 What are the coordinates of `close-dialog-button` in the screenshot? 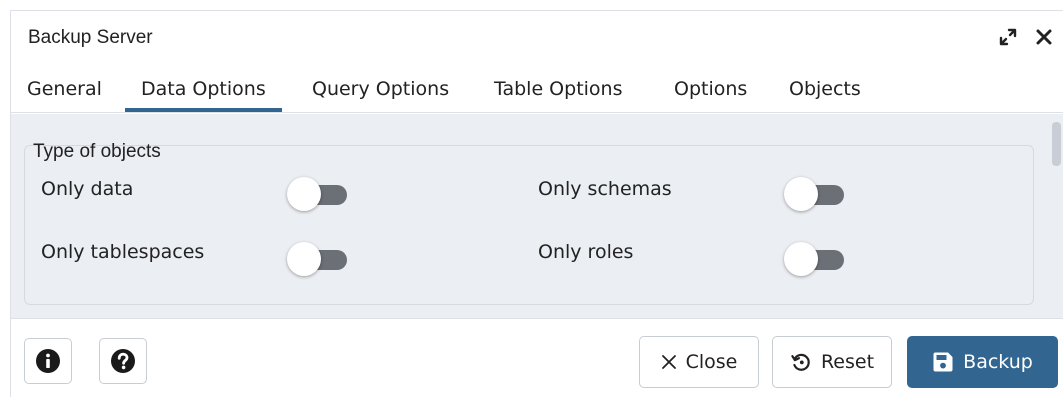 It's located at (1044, 37).